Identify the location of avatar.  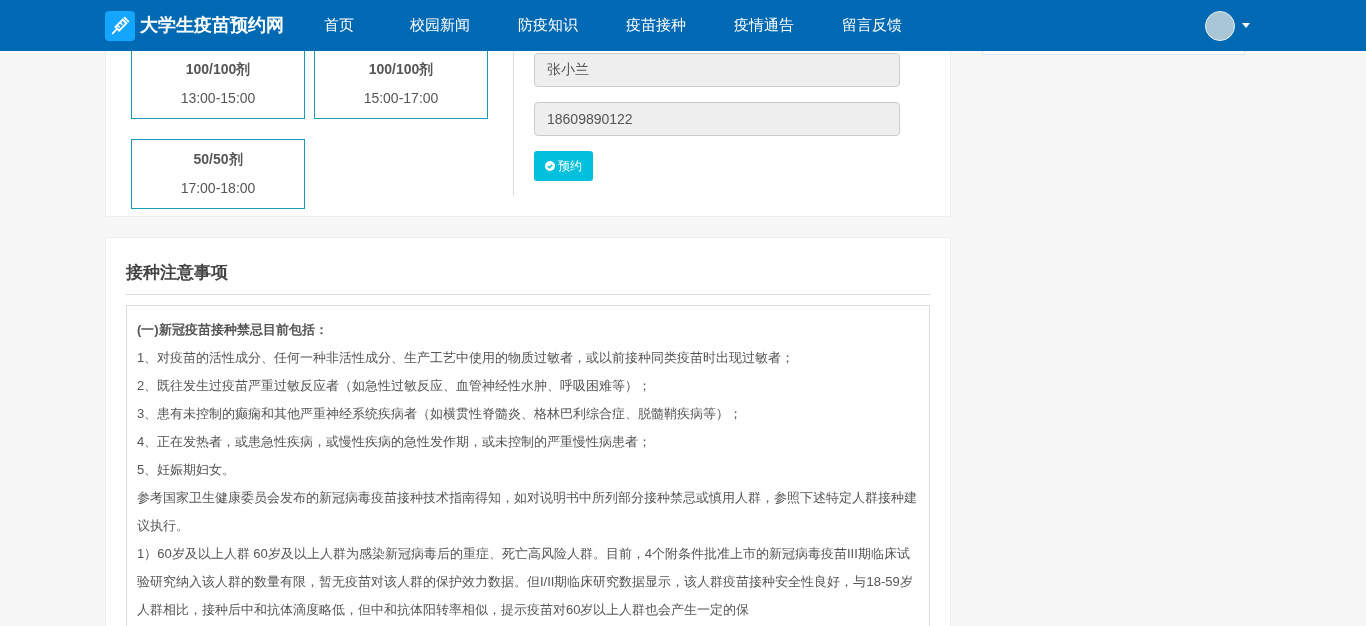
(1220, 25).